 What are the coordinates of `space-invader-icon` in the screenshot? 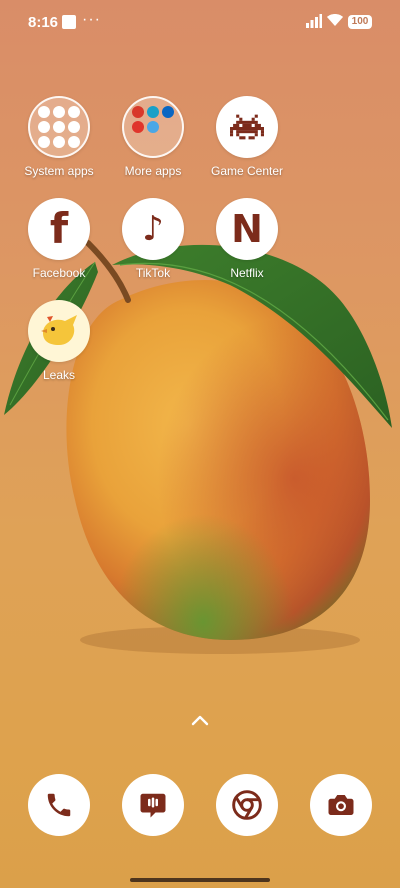 It's located at (247, 127).